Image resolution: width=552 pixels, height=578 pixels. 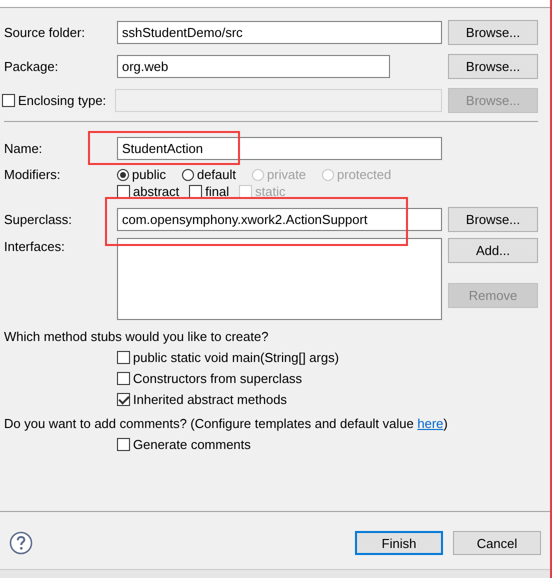 I want to click on field-label: Modifiers:, so click(x=33, y=174).